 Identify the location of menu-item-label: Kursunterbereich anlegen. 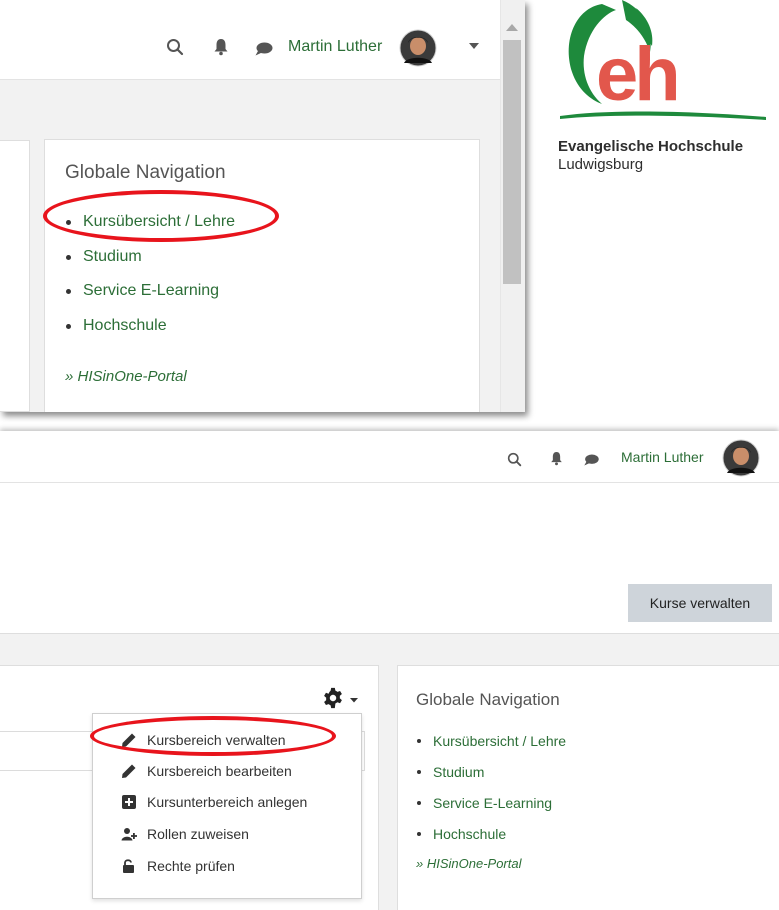
(227, 802).